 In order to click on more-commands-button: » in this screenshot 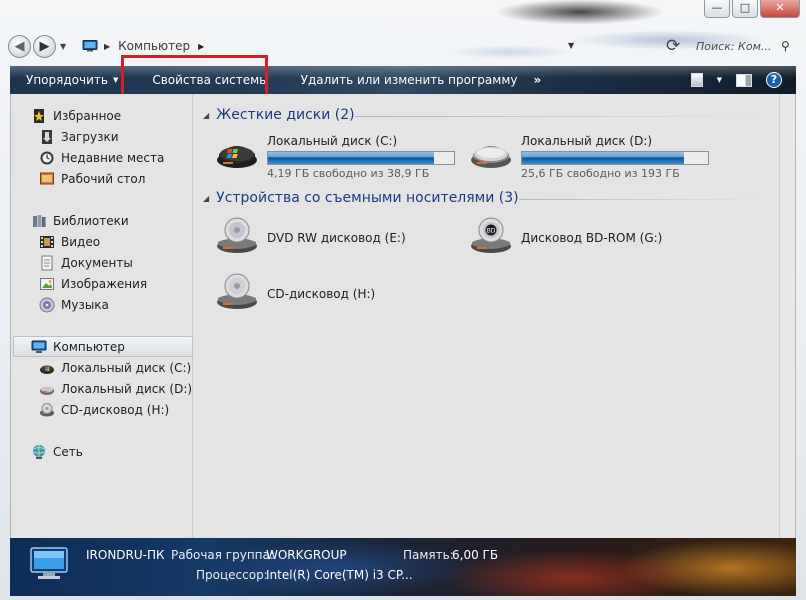, I will do `click(537, 80)`.